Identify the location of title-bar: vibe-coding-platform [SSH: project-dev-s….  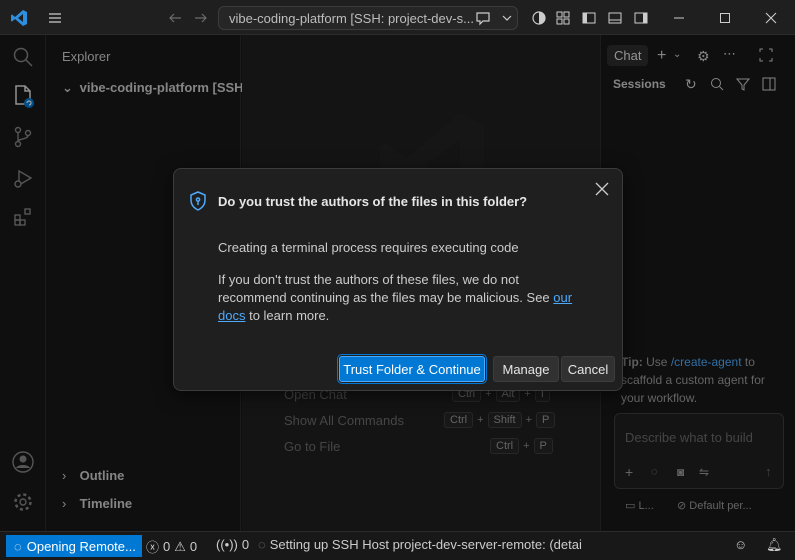
(397, 17).